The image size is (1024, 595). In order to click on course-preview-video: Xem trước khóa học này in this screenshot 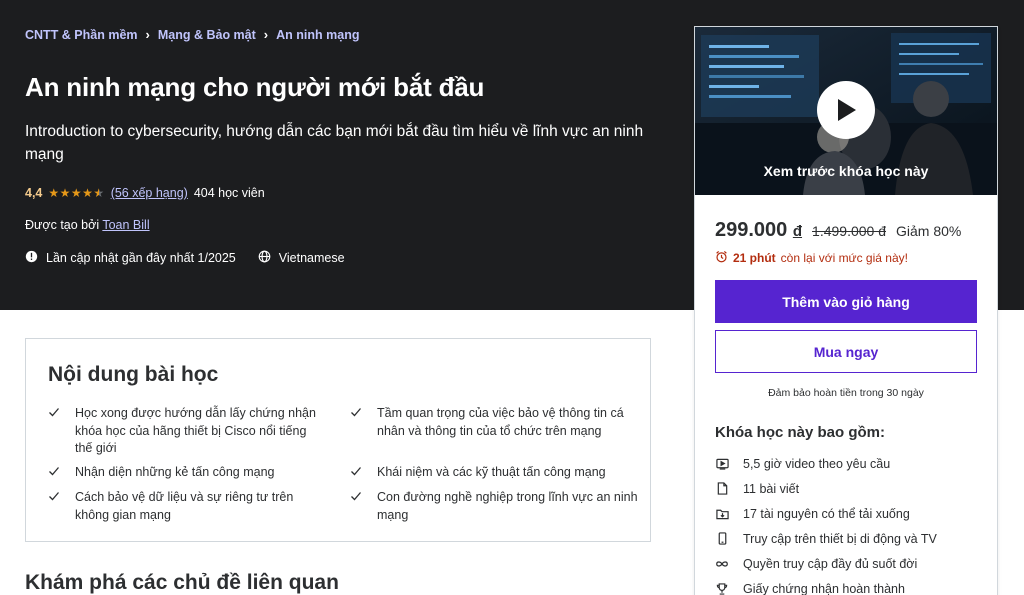, I will do `click(846, 111)`.